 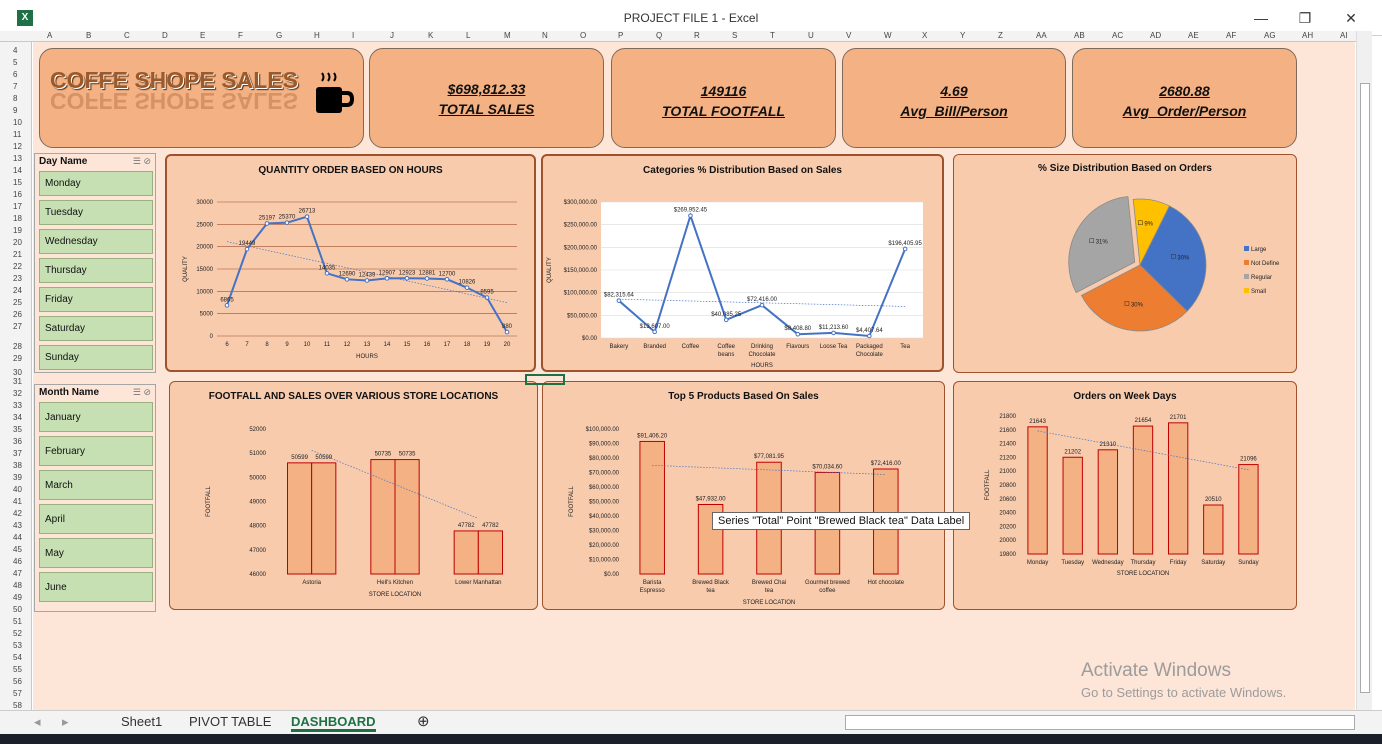 What do you see at coordinates (96, 417) in the screenshot?
I see `slicer-item-january: January` at bounding box center [96, 417].